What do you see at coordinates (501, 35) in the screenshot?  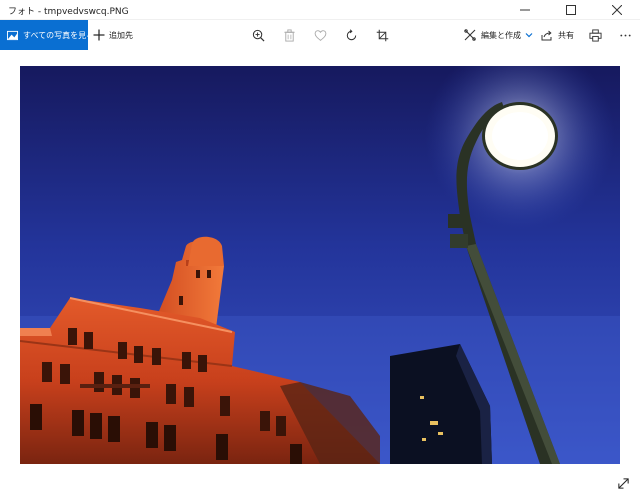 I see `edit-create-label: 編集と作成` at bounding box center [501, 35].